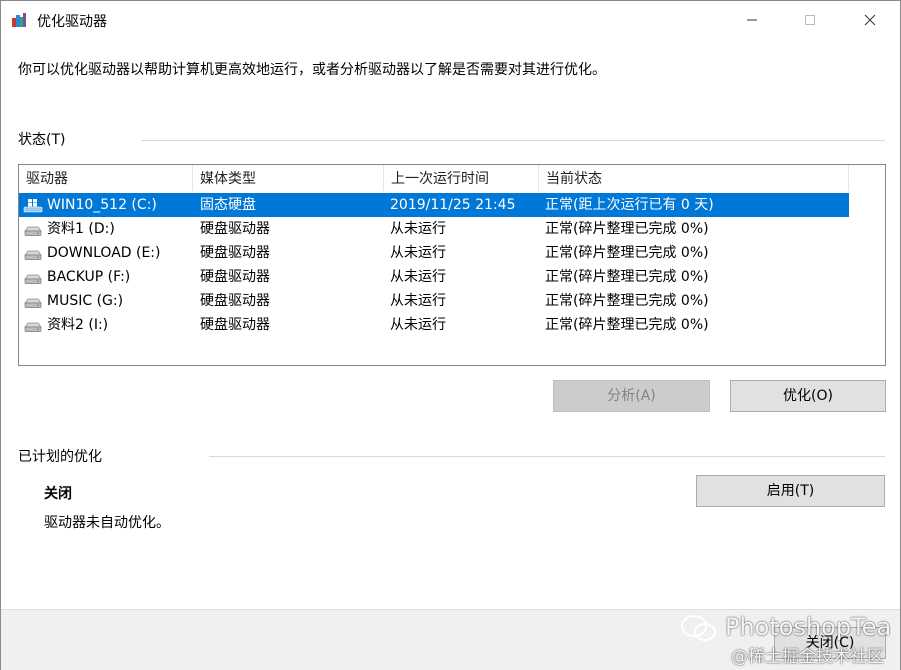  Describe the element at coordinates (453, 205) in the screenshot. I see `drive-last-run: 2019/11/25 21:45` at that location.